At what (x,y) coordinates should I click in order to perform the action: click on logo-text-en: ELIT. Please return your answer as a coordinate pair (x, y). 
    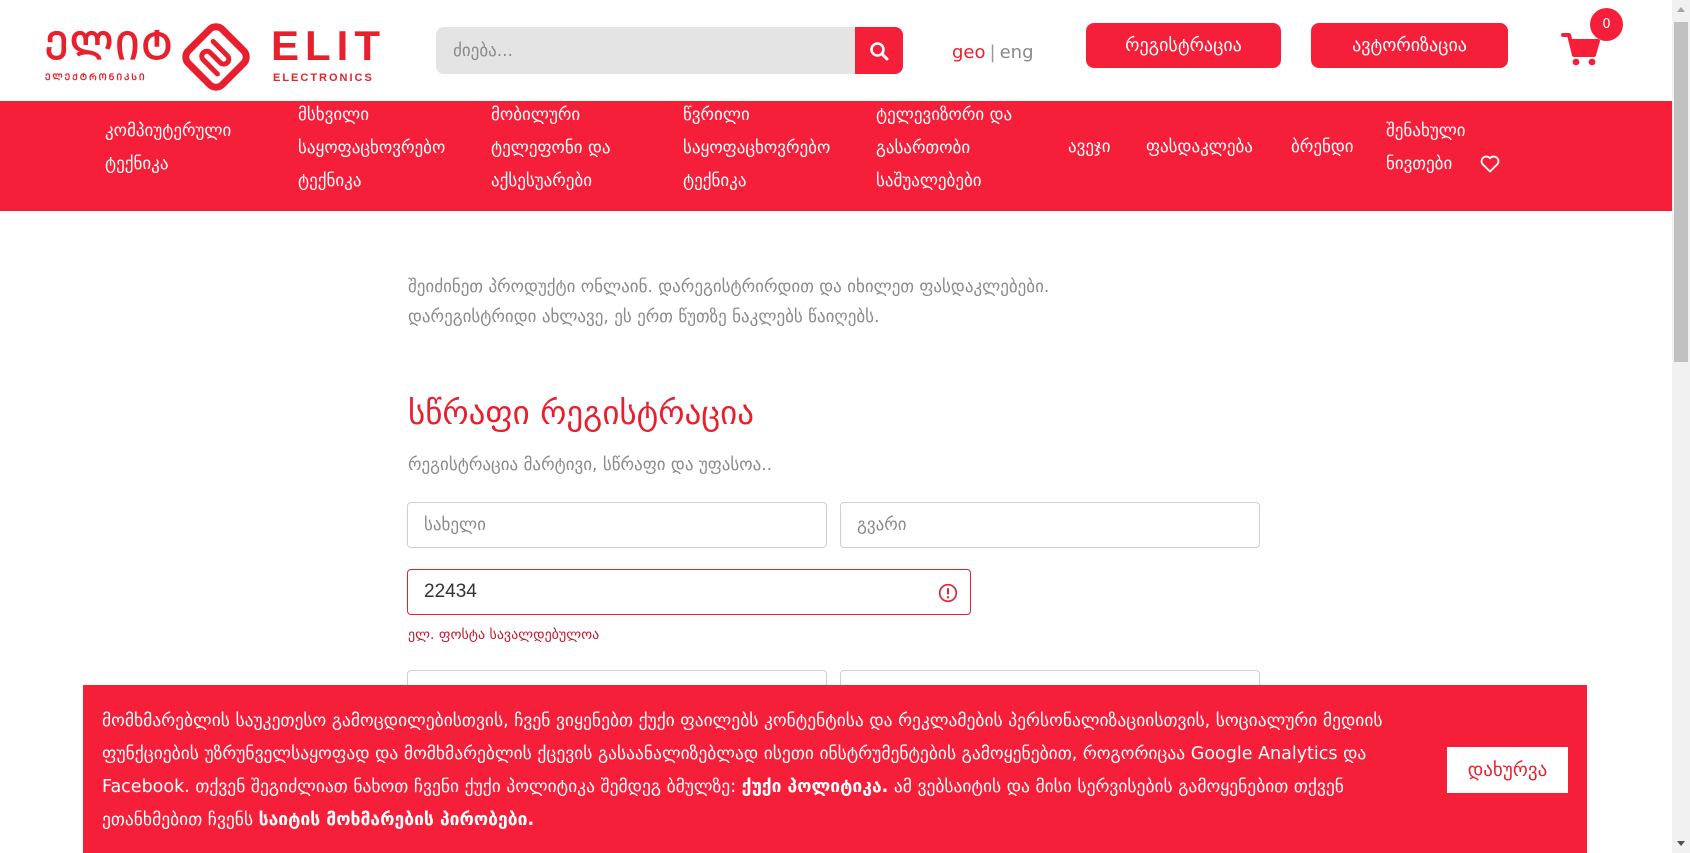
    Looking at the image, I should click on (328, 45).